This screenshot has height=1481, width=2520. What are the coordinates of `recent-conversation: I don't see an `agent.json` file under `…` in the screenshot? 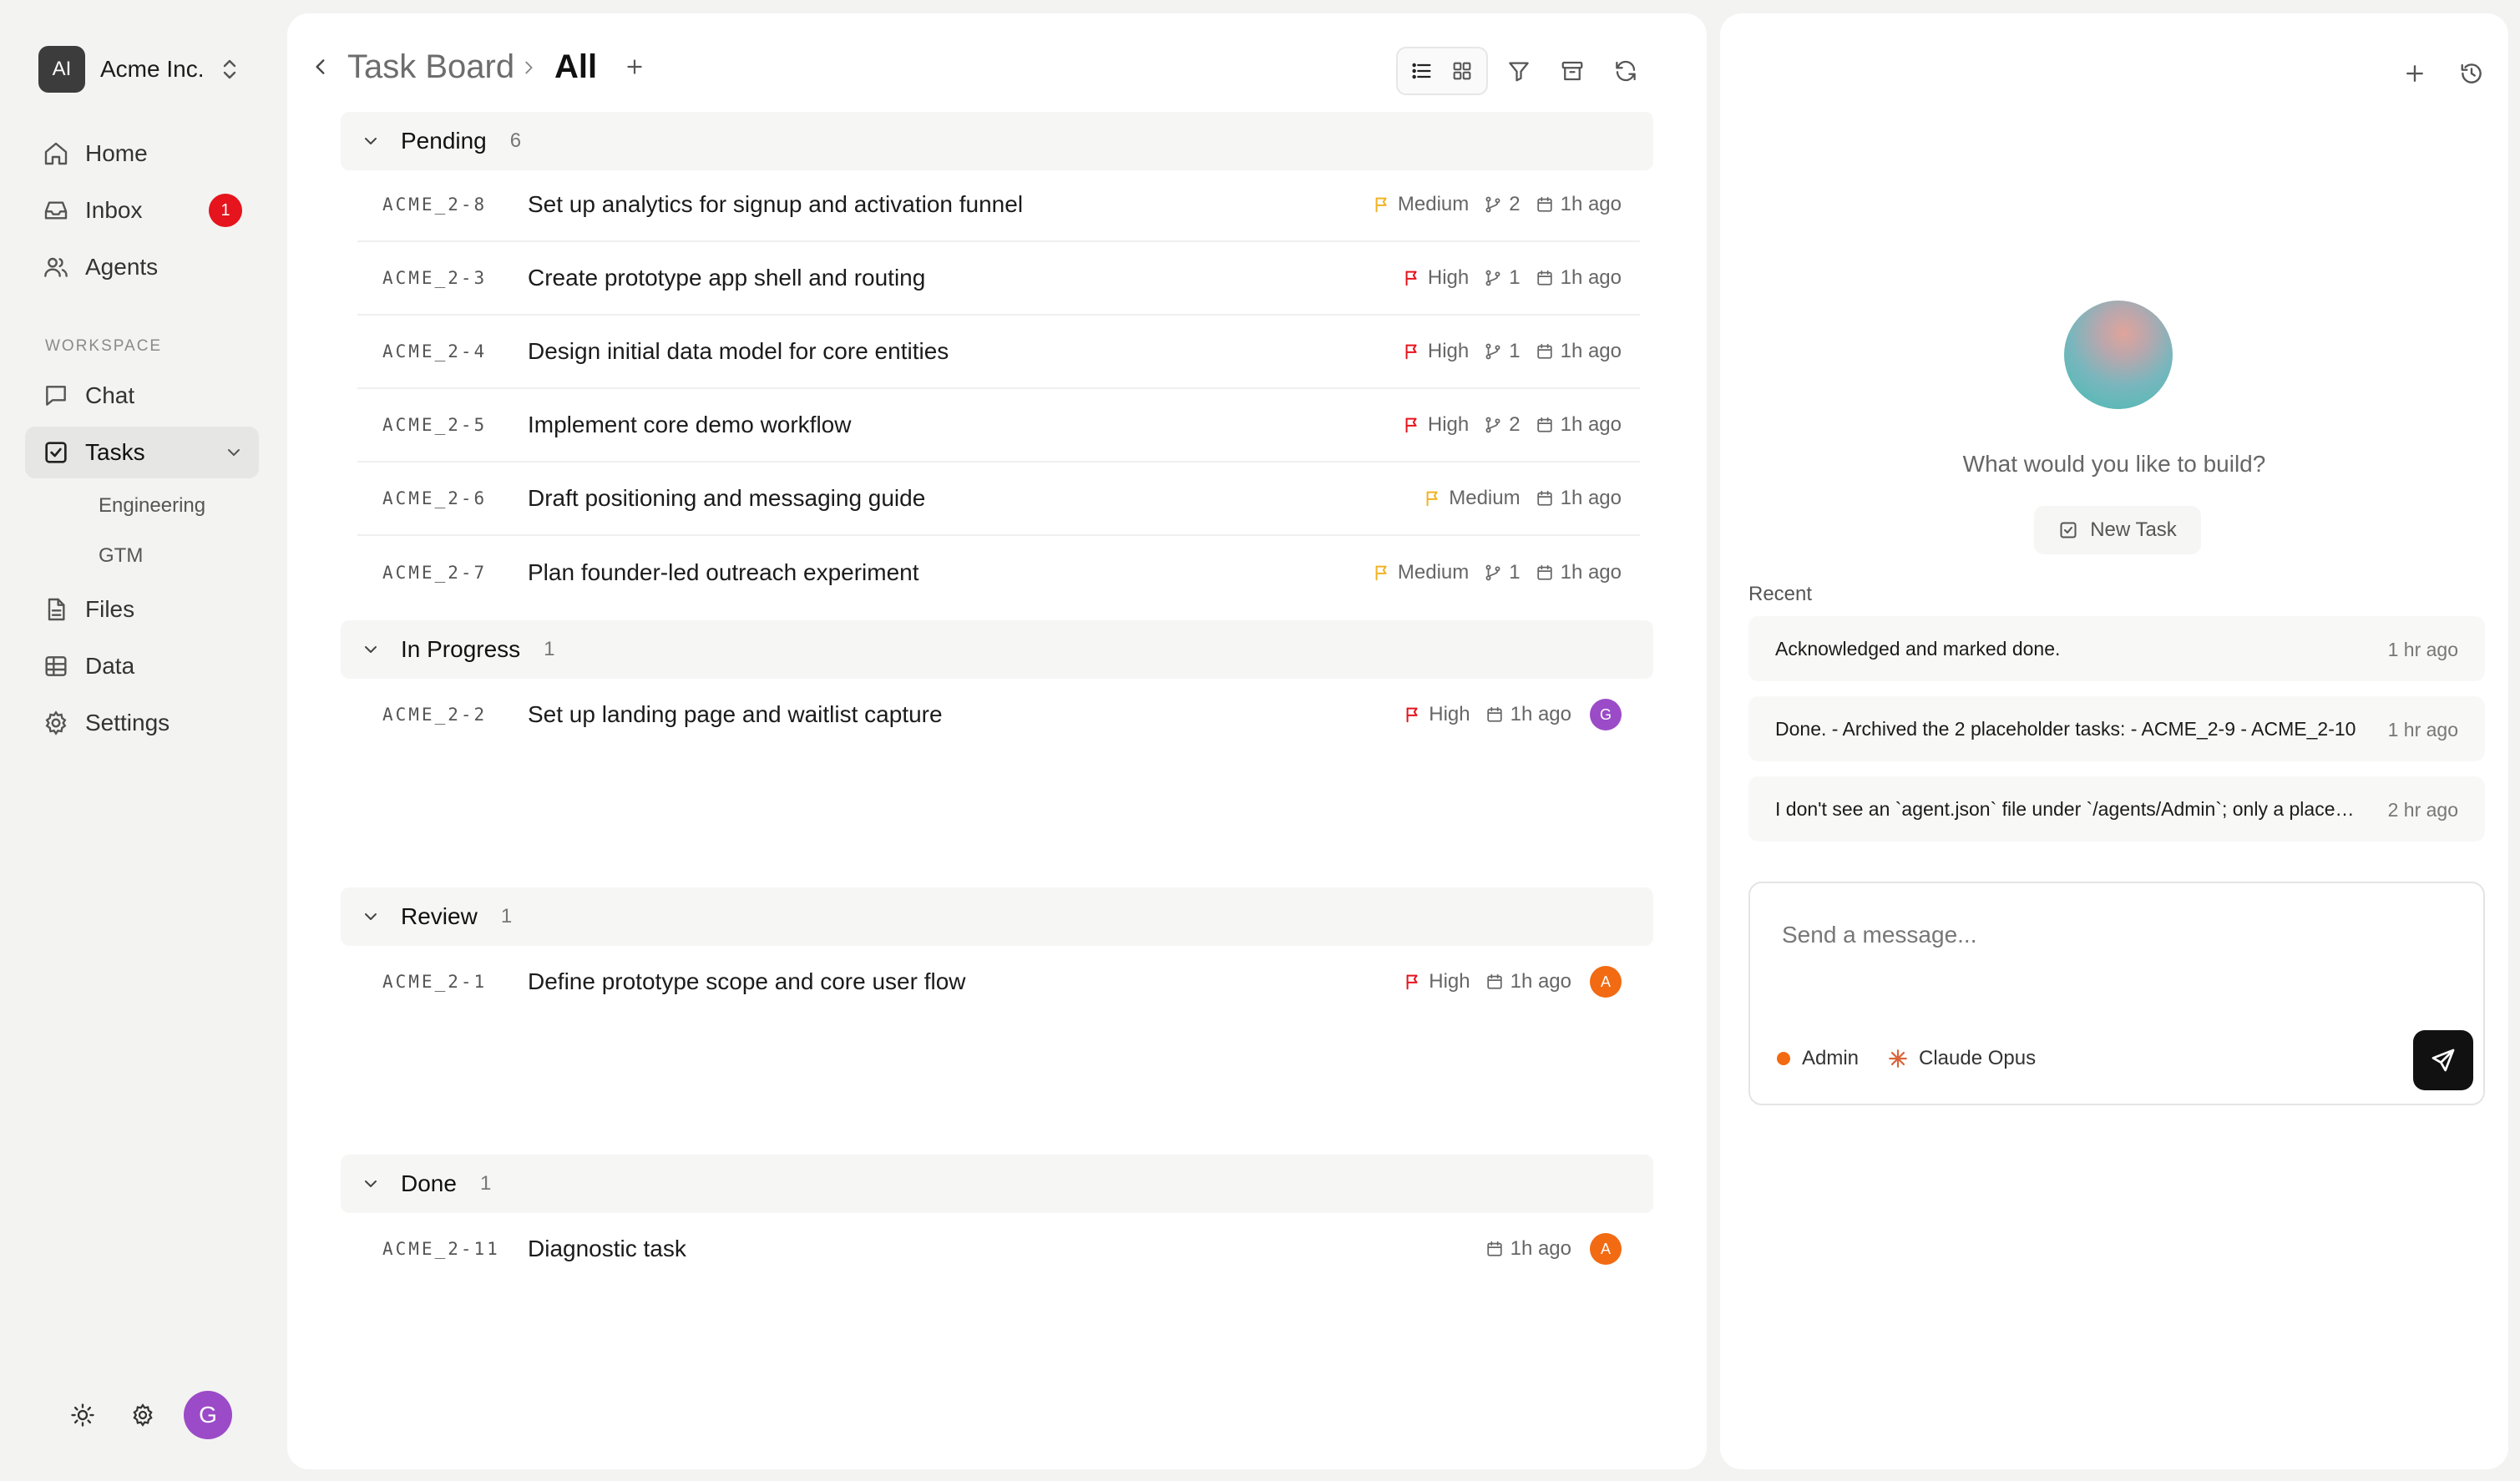 It's located at (2116, 809).